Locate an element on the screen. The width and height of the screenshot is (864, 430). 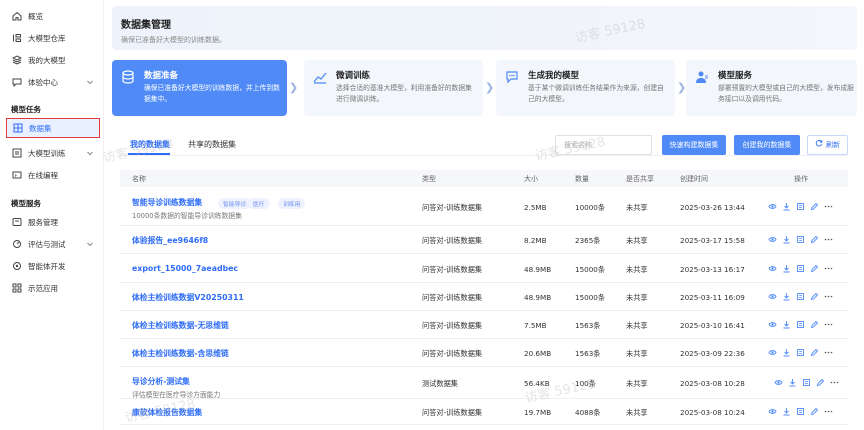
step-model-service: 模型服务 部署预置的大模型或自己的大模型，发布成服务接口以及调用代码。 is located at coordinates (771, 88).